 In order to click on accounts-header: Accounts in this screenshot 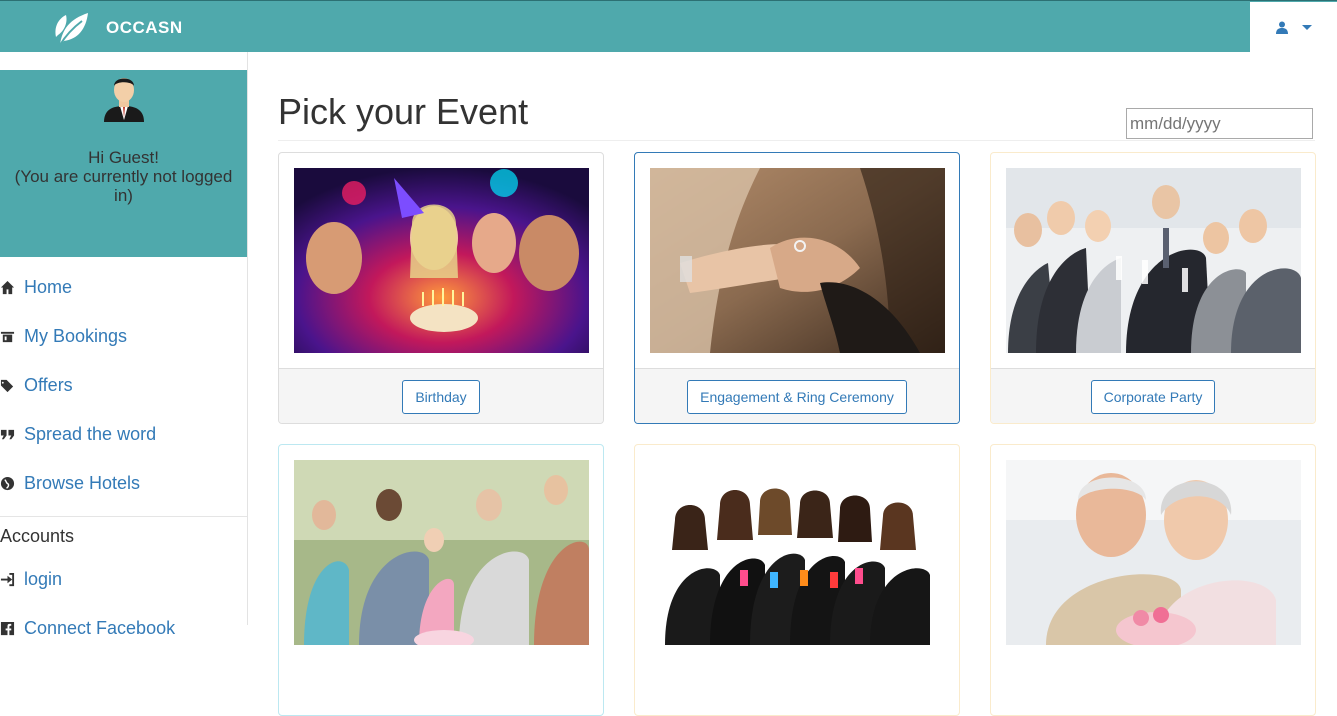, I will do `click(37, 535)`.